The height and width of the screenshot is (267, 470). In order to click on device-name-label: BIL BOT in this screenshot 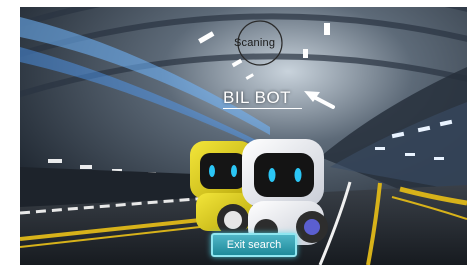, I will do `click(257, 98)`.